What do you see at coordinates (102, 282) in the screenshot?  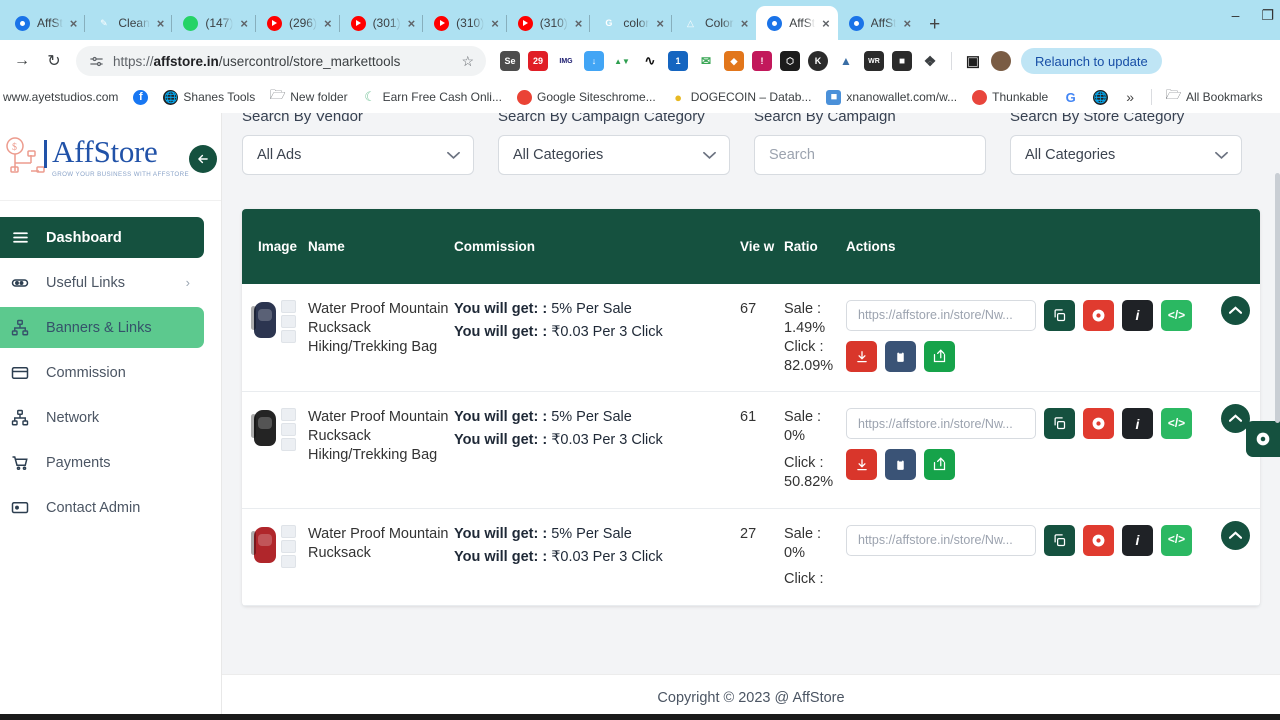 I see `sidebar-item-useful-links: Useful Links ›` at bounding box center [102, 282].